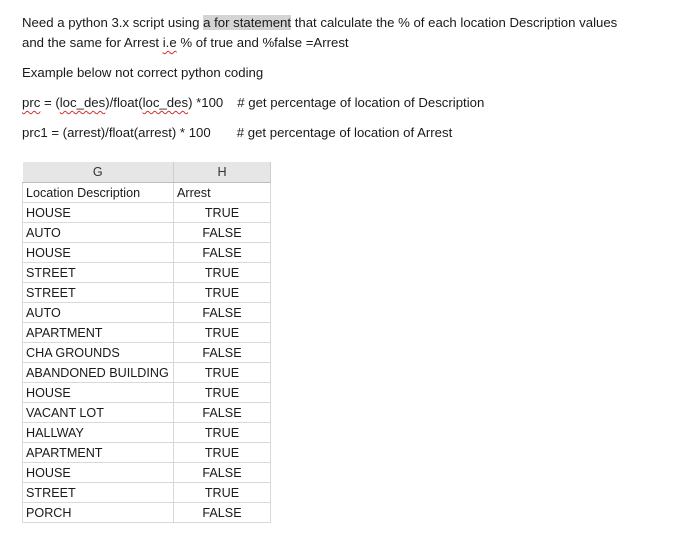  Describe the element at coordinates (31, 102) in the screenshot. I see `code-var: prc` at that location.